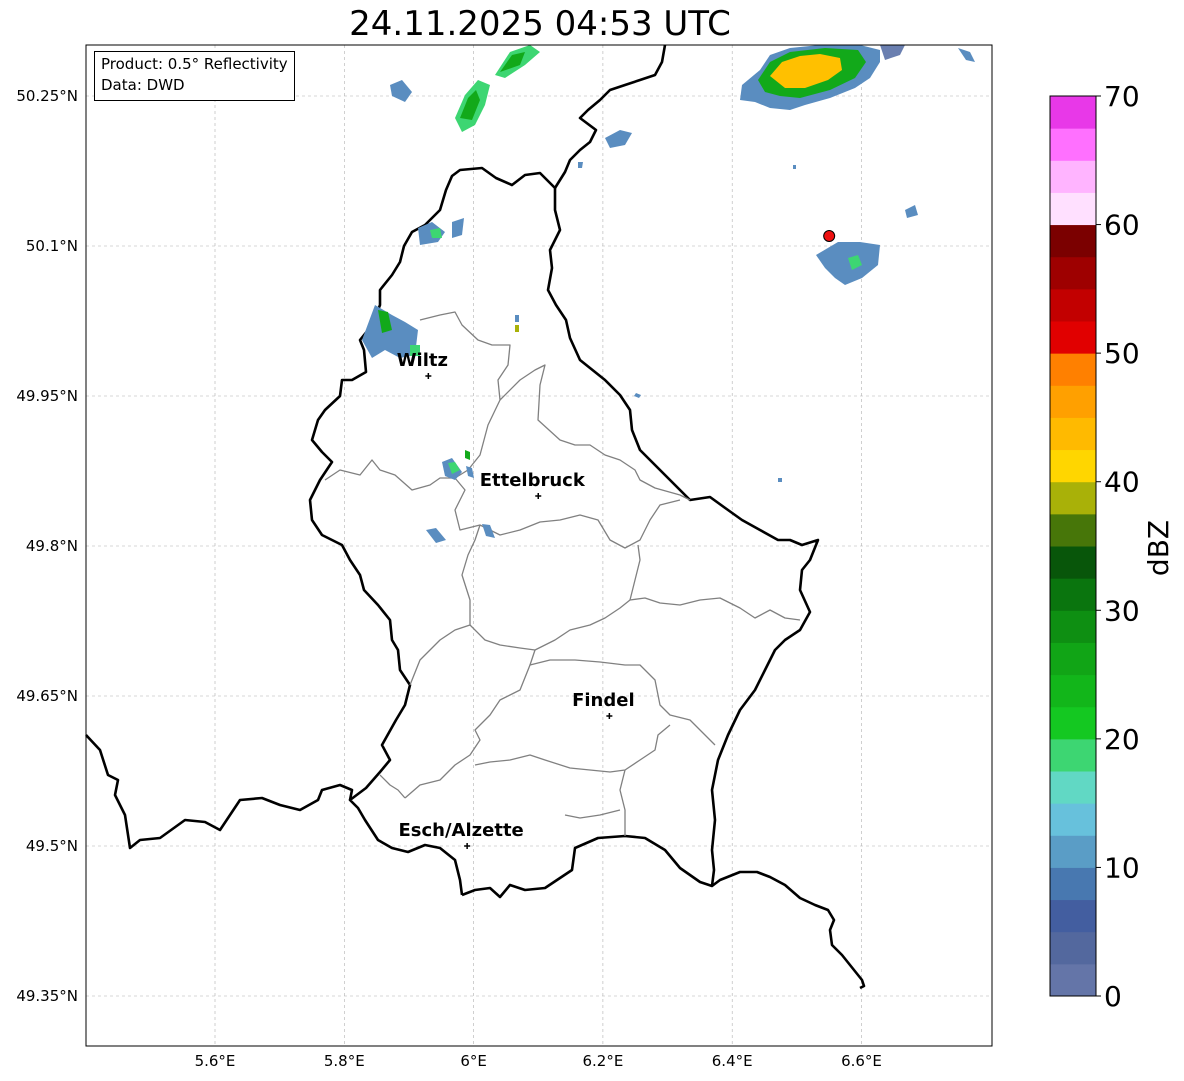  Describe the element at coordinates (538, 1061) in the screenshot. I see `longitude-tick-labels: 5.6°E 5.8°E 6°E 6.2°E 6.4°E 6.6°E` at that location.